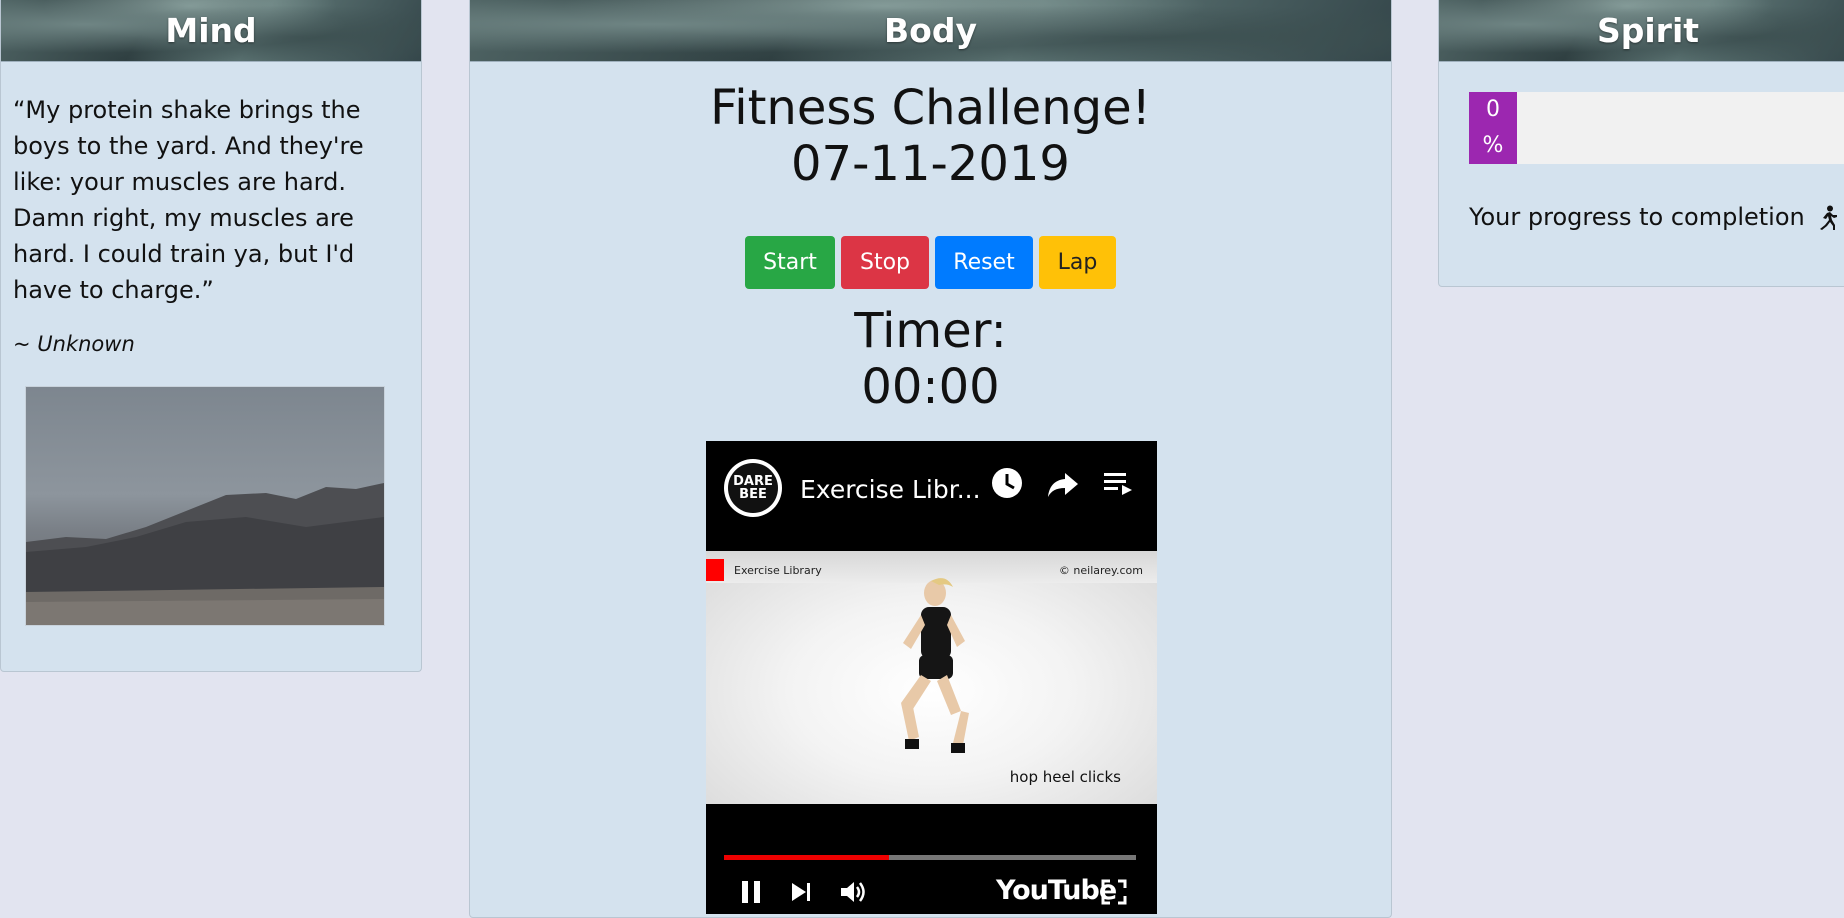 Image resolution: width=1844 pixels, height=918 pixels. What do you see at coordinates (715, 570) in the screenshot?
I see `frame-red-marker` at bounding box center [715, 570].